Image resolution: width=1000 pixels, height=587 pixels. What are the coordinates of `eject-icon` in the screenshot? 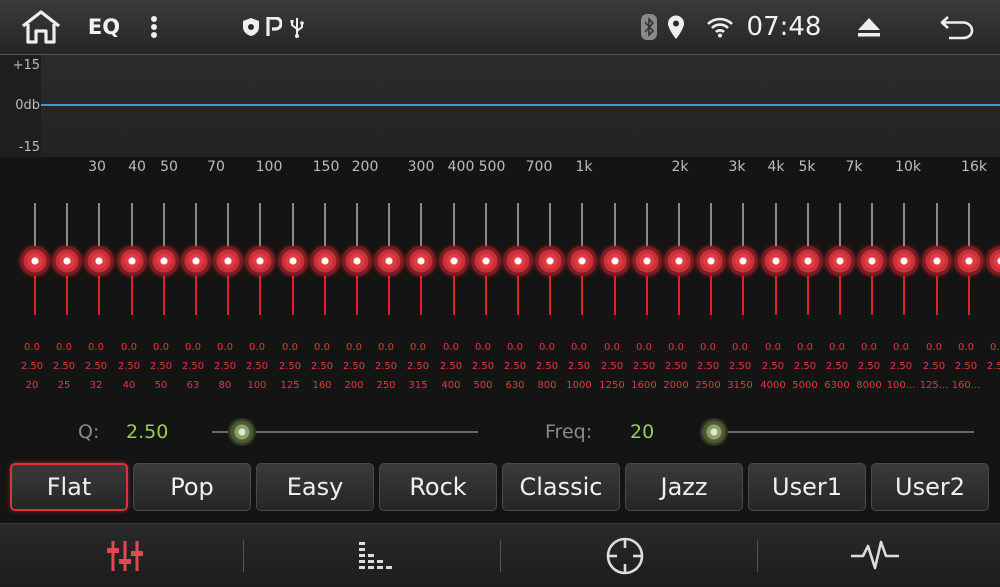 It's located at (869, 27).